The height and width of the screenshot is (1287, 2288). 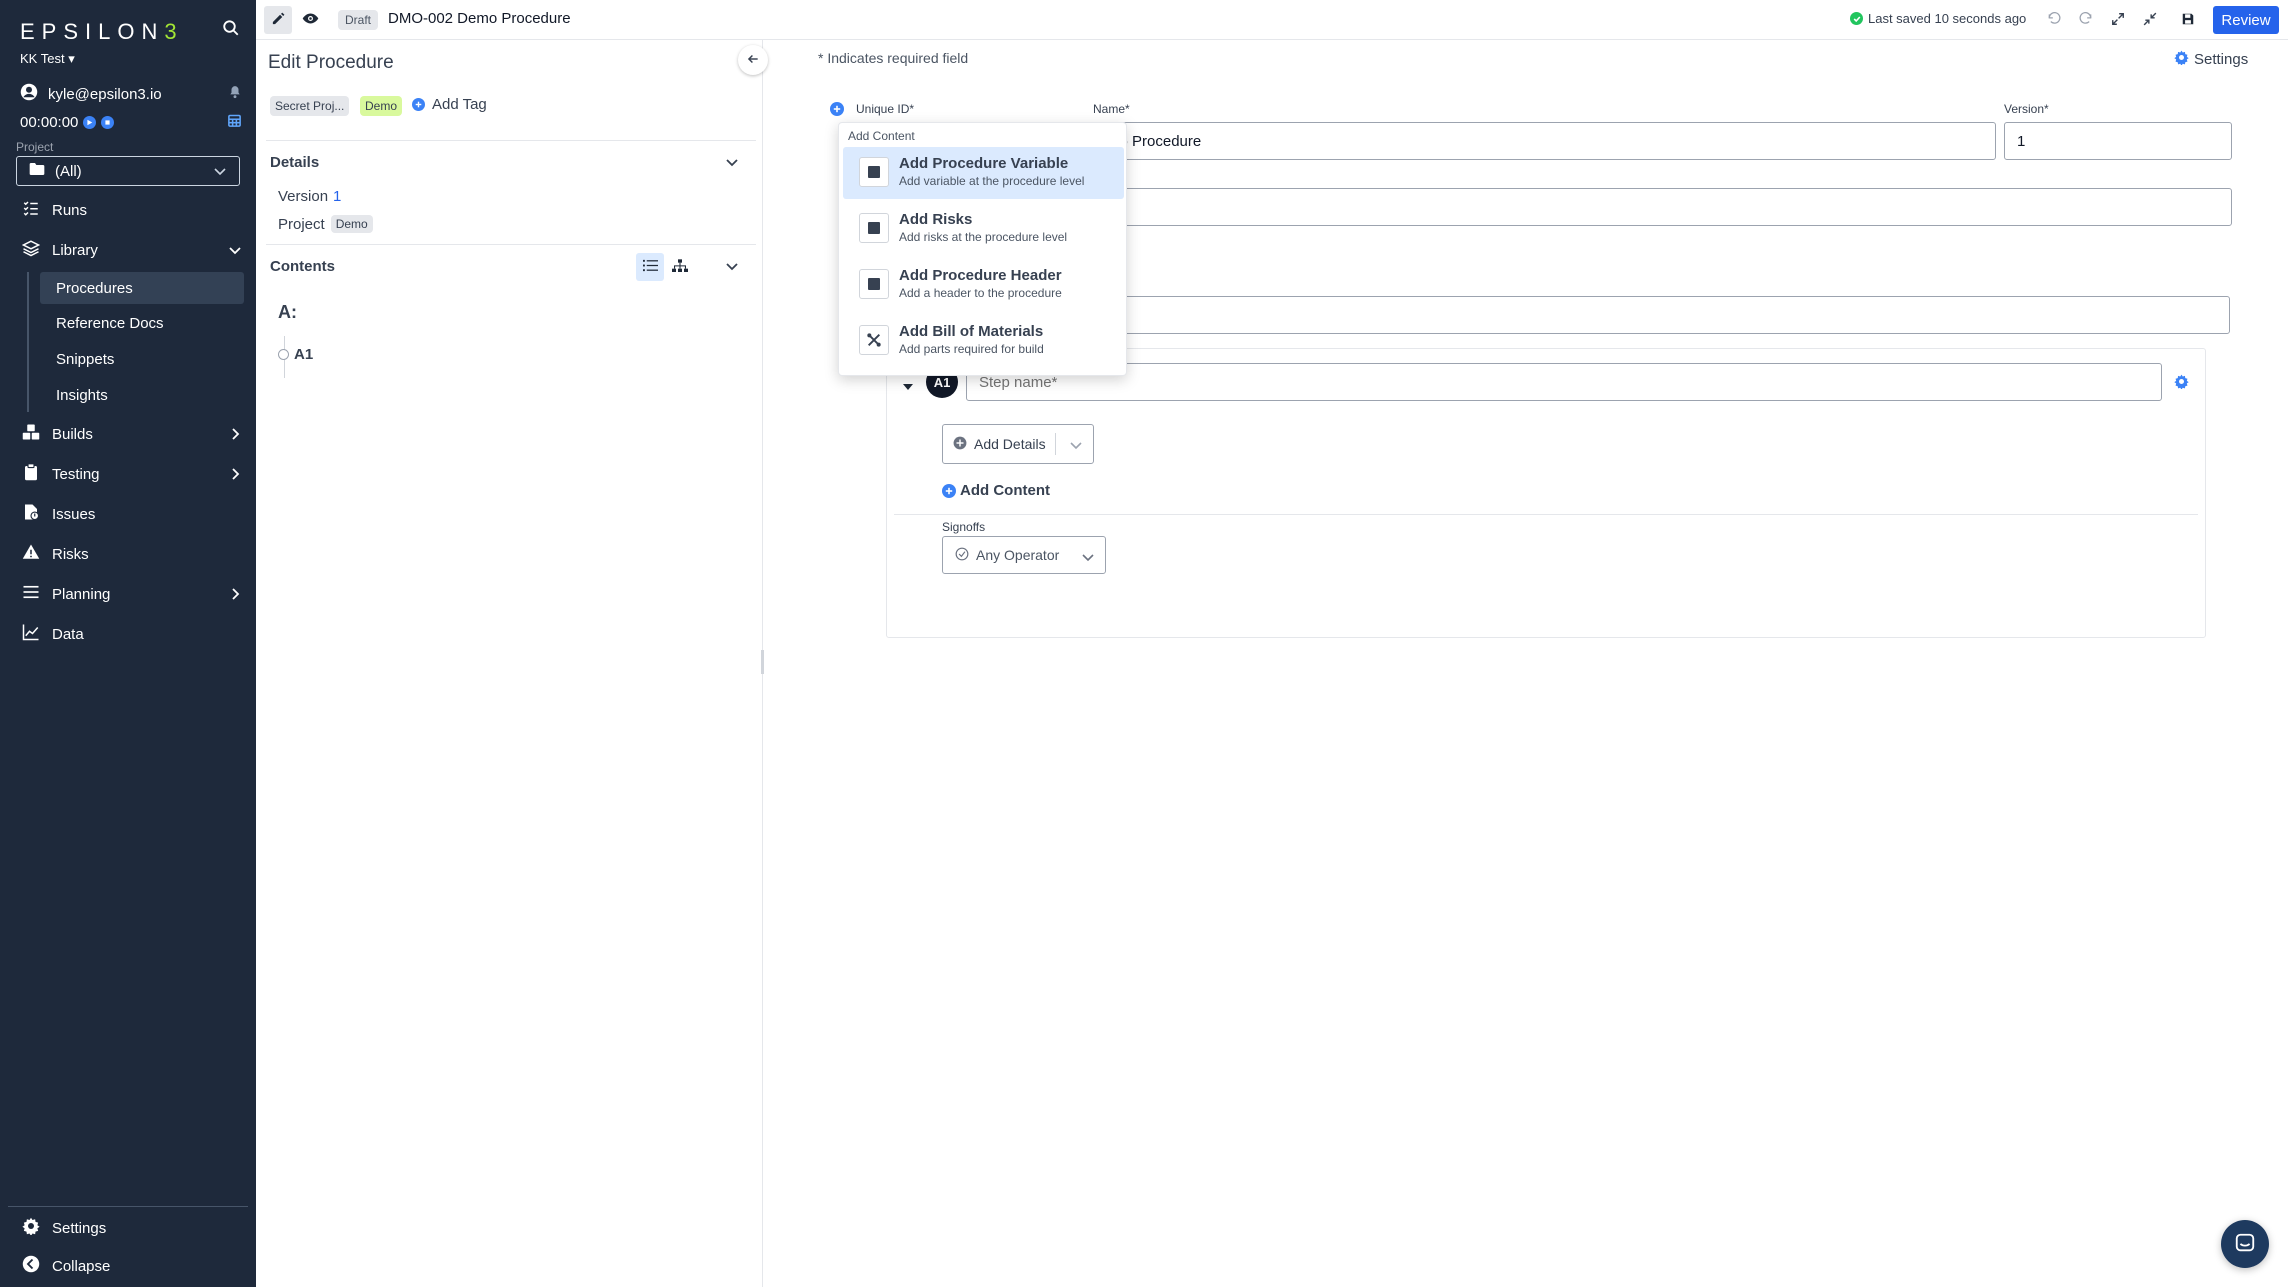 What do you see at coordinates (1663, 207) in the screenshot?
I see `description-textarea` at bounding box center [1663, 207].